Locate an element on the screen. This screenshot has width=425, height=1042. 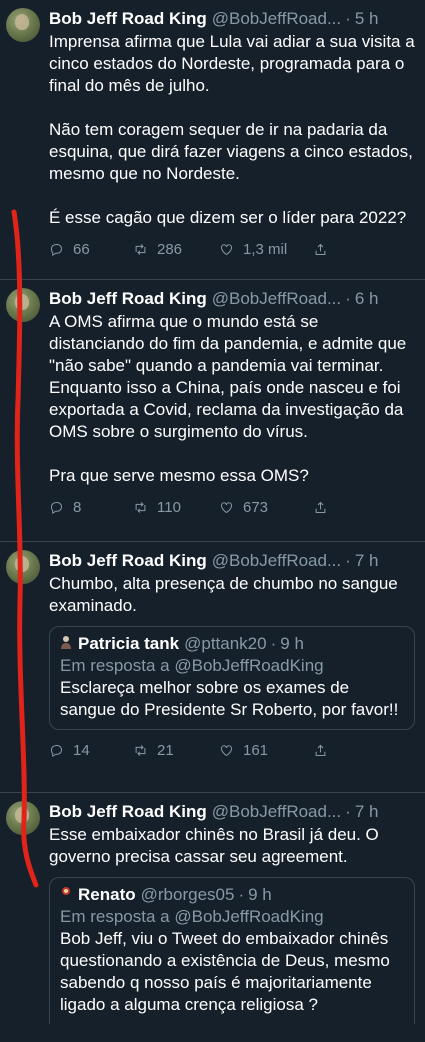
like-button: 1,3 mil is located at coordinates (260, 249).